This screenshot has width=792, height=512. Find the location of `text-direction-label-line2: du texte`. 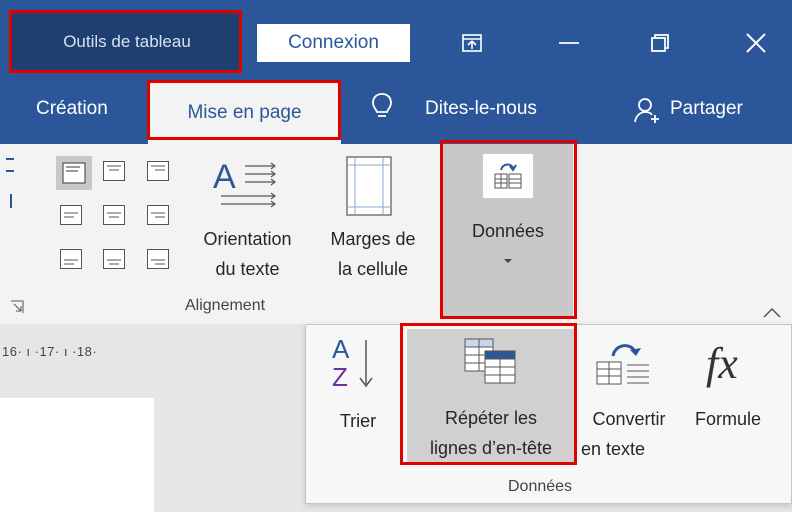

text-direction-label-line2: du texte is located at coordinates (247, 269).